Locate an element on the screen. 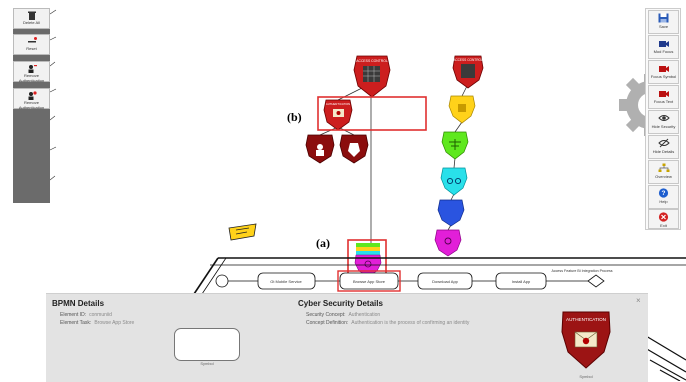  right-access-shield: ACCESS CONTROL is located at coordinates (468, 72).